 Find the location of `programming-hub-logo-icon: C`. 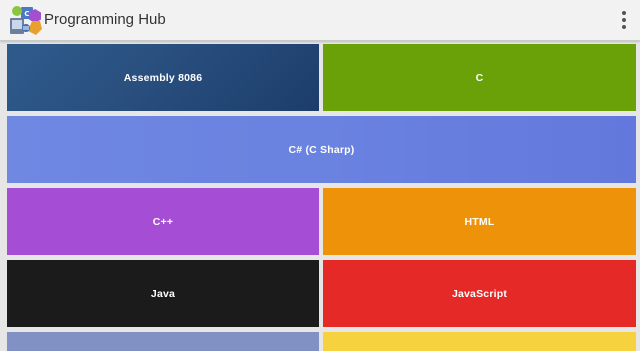

programming-hub-logo-icon: C is located at coordinates (26, 20).